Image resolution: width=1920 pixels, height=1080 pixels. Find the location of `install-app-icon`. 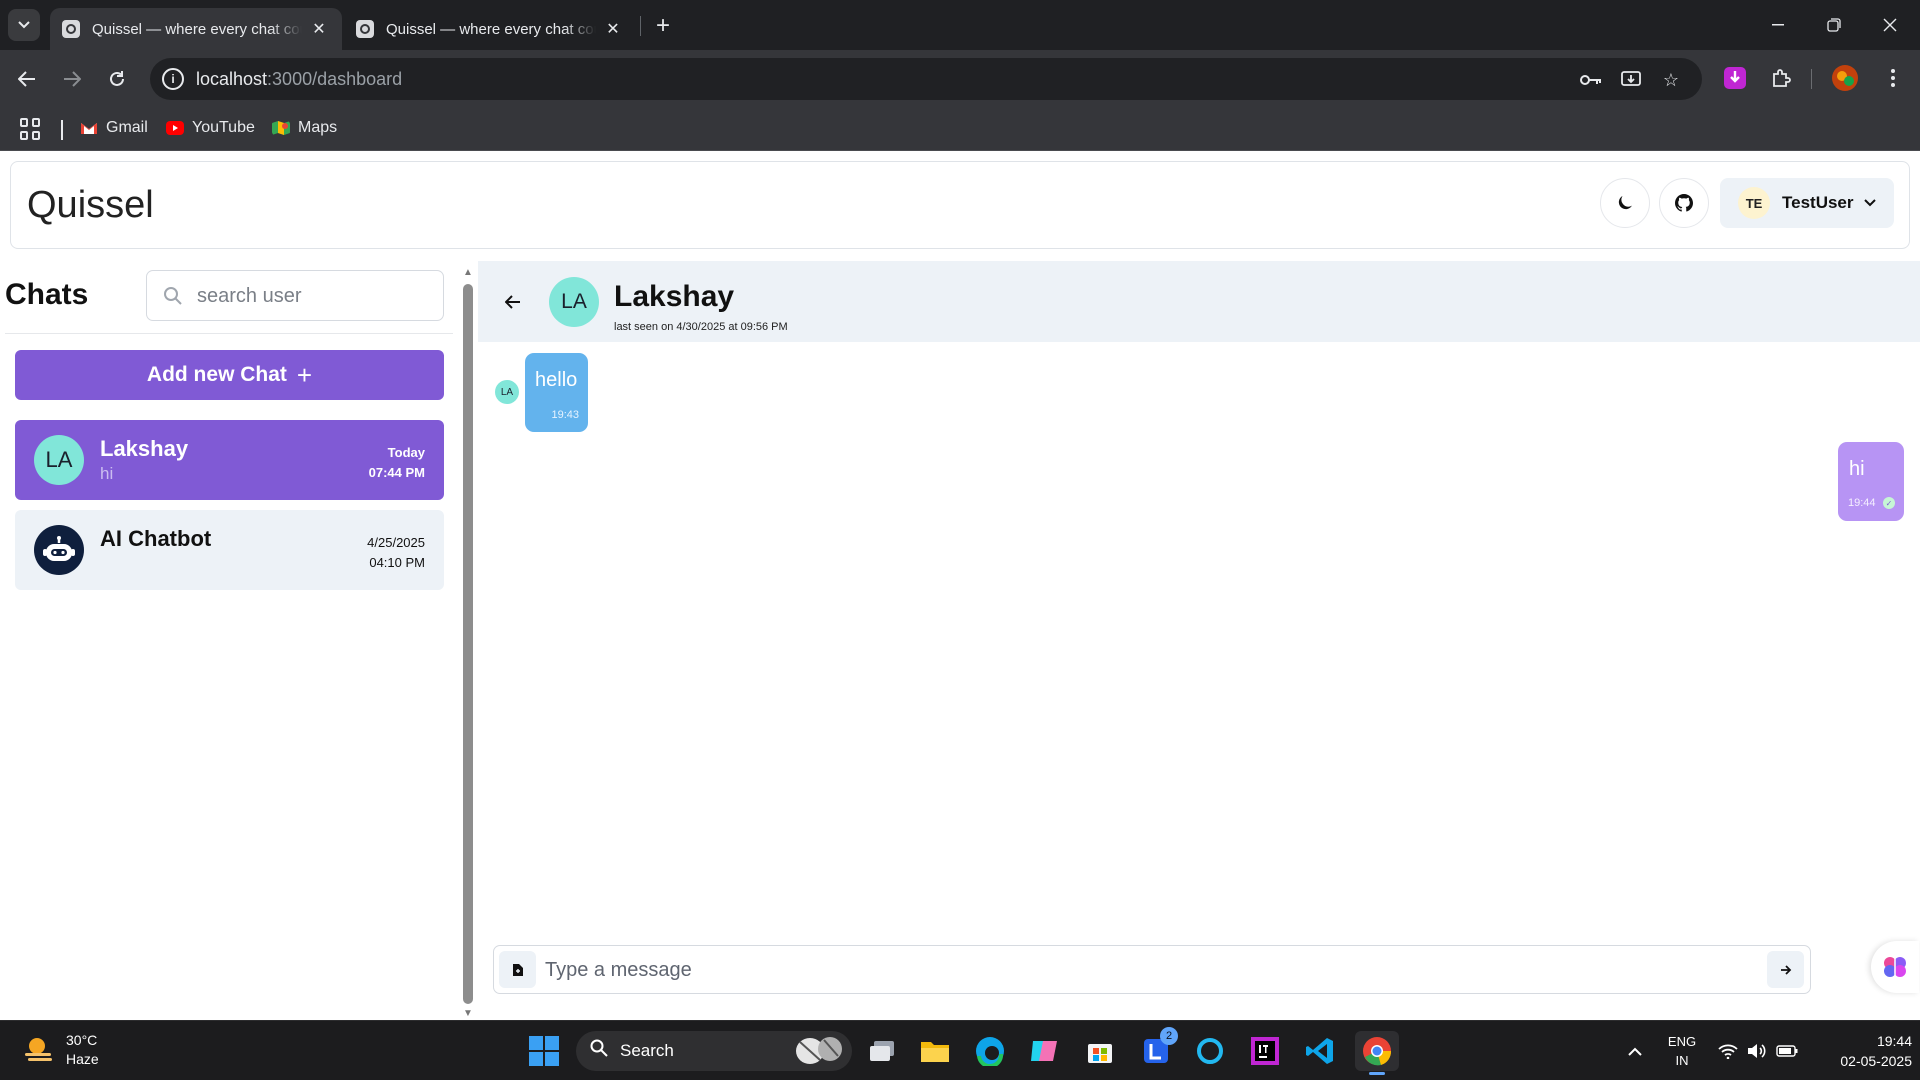

install-app-icon is located at coordinates (1631, 80).